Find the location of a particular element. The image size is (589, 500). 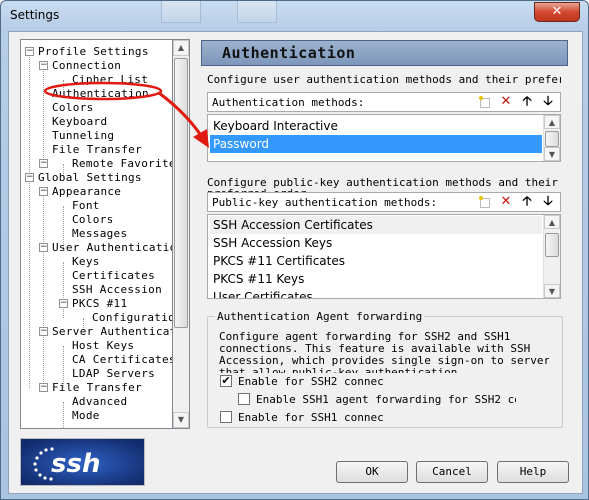

tree-item-label: Server Authentication is located at coordinates (112, 331).